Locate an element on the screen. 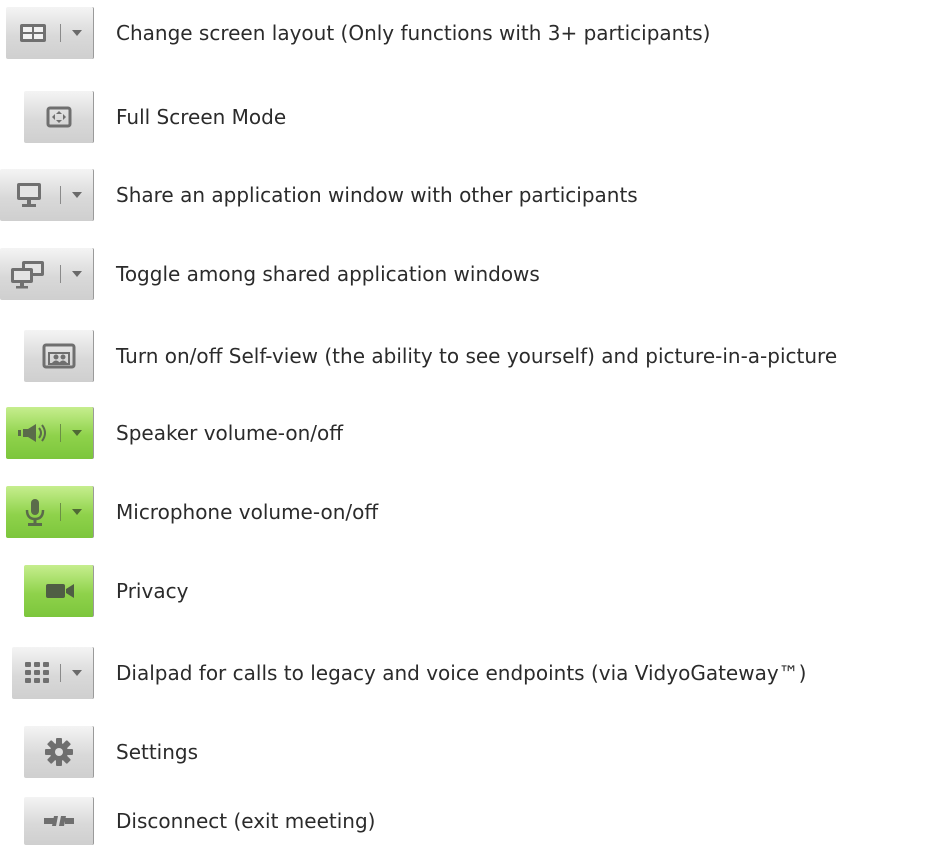 This screenshot has height=856, width=947. speaker-button is located at coordinates (50, 433).